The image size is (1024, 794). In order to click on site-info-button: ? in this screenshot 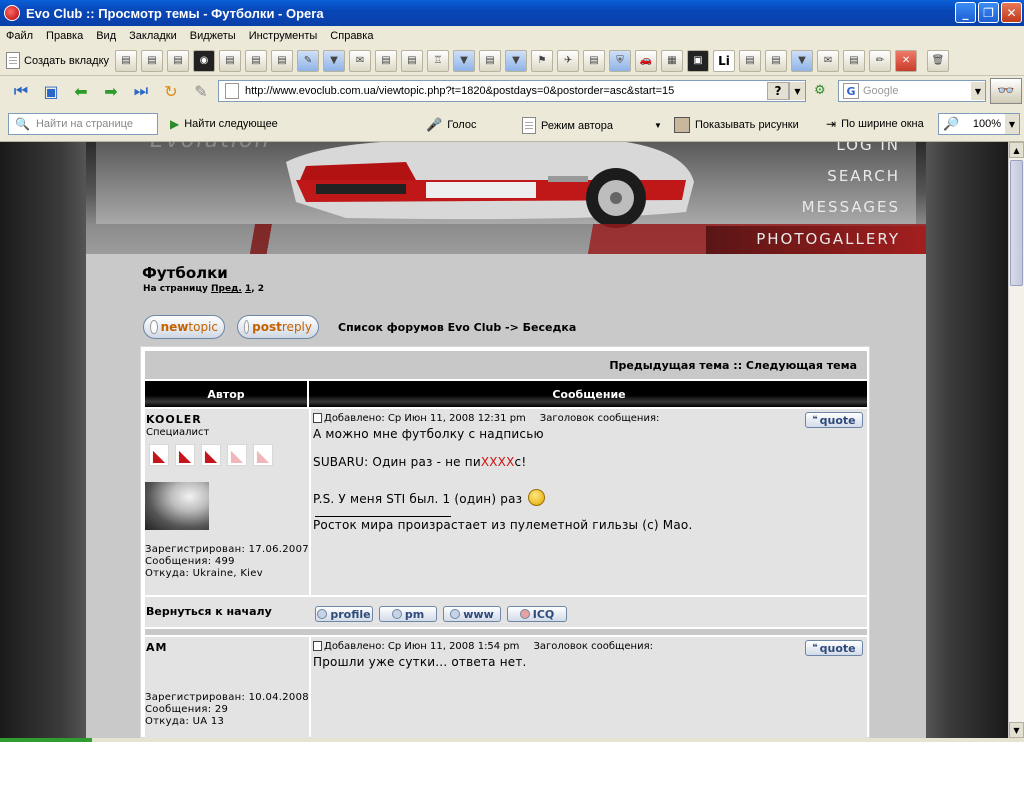, I will do `click(778, 91)`.